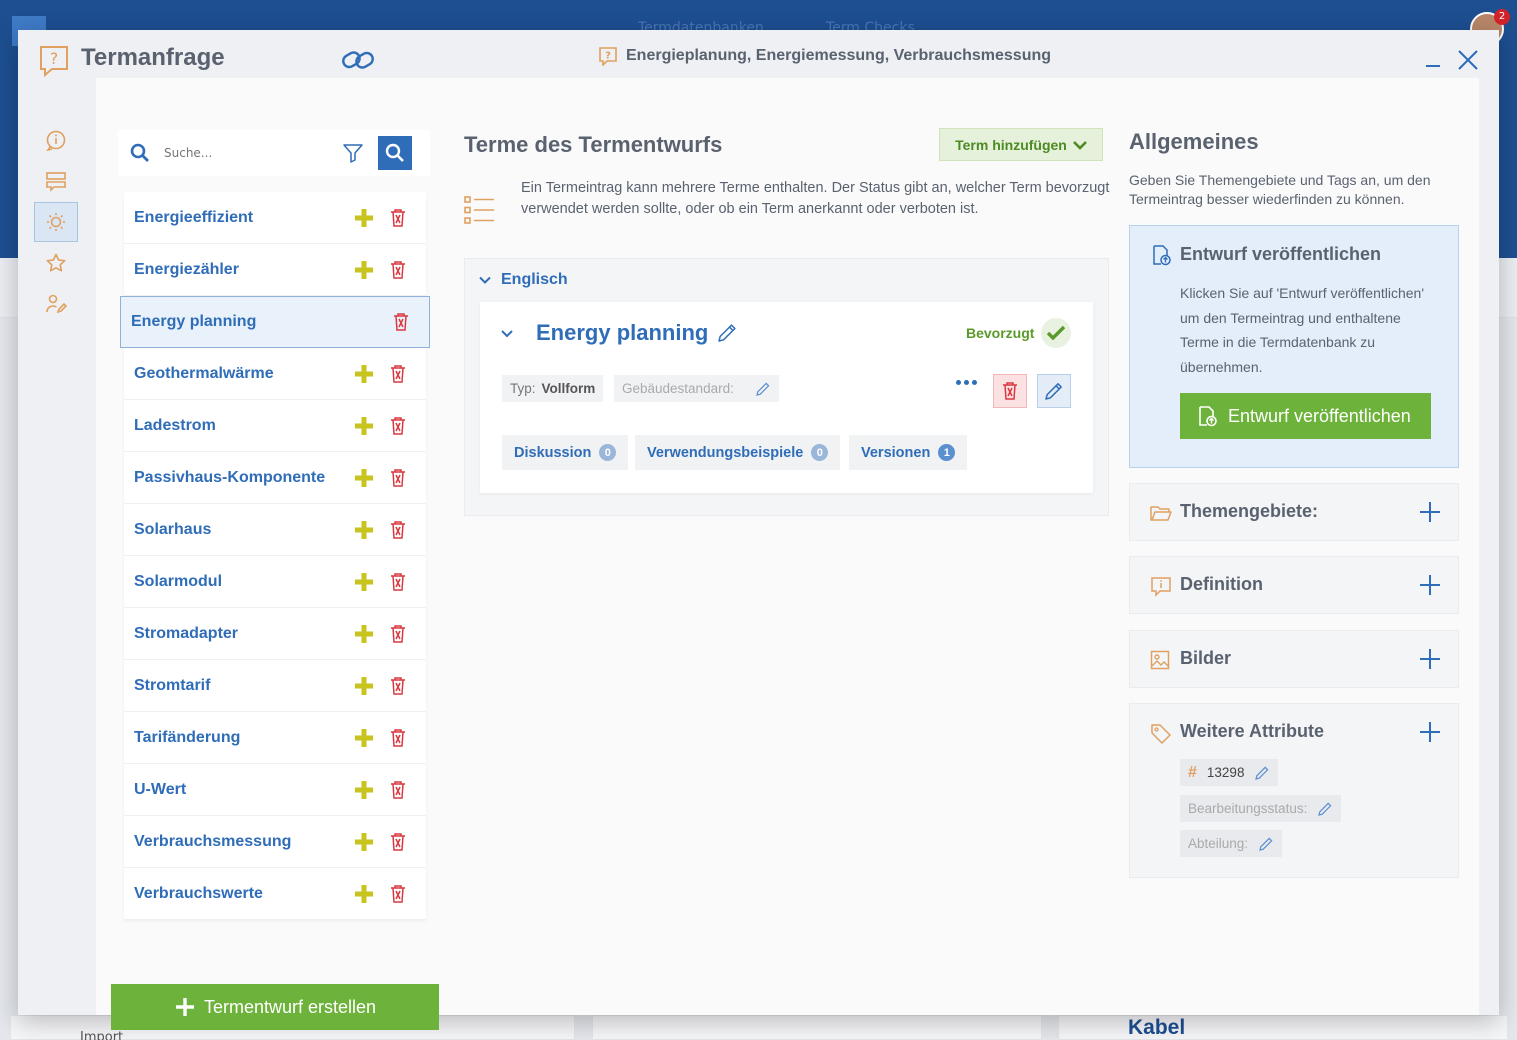 The height and width of the screenshot is (1040, 1517). I want to click on term-list-item: Energiezähler, so click(275, 270).